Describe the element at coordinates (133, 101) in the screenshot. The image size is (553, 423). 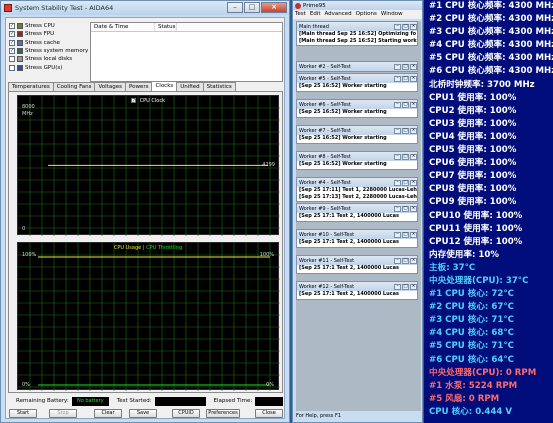
I see `cpu-clock-checkbox: ✓` at that location.